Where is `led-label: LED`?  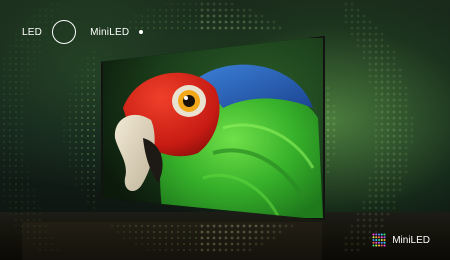
led-label: LED is located at coordinates (32, 32).